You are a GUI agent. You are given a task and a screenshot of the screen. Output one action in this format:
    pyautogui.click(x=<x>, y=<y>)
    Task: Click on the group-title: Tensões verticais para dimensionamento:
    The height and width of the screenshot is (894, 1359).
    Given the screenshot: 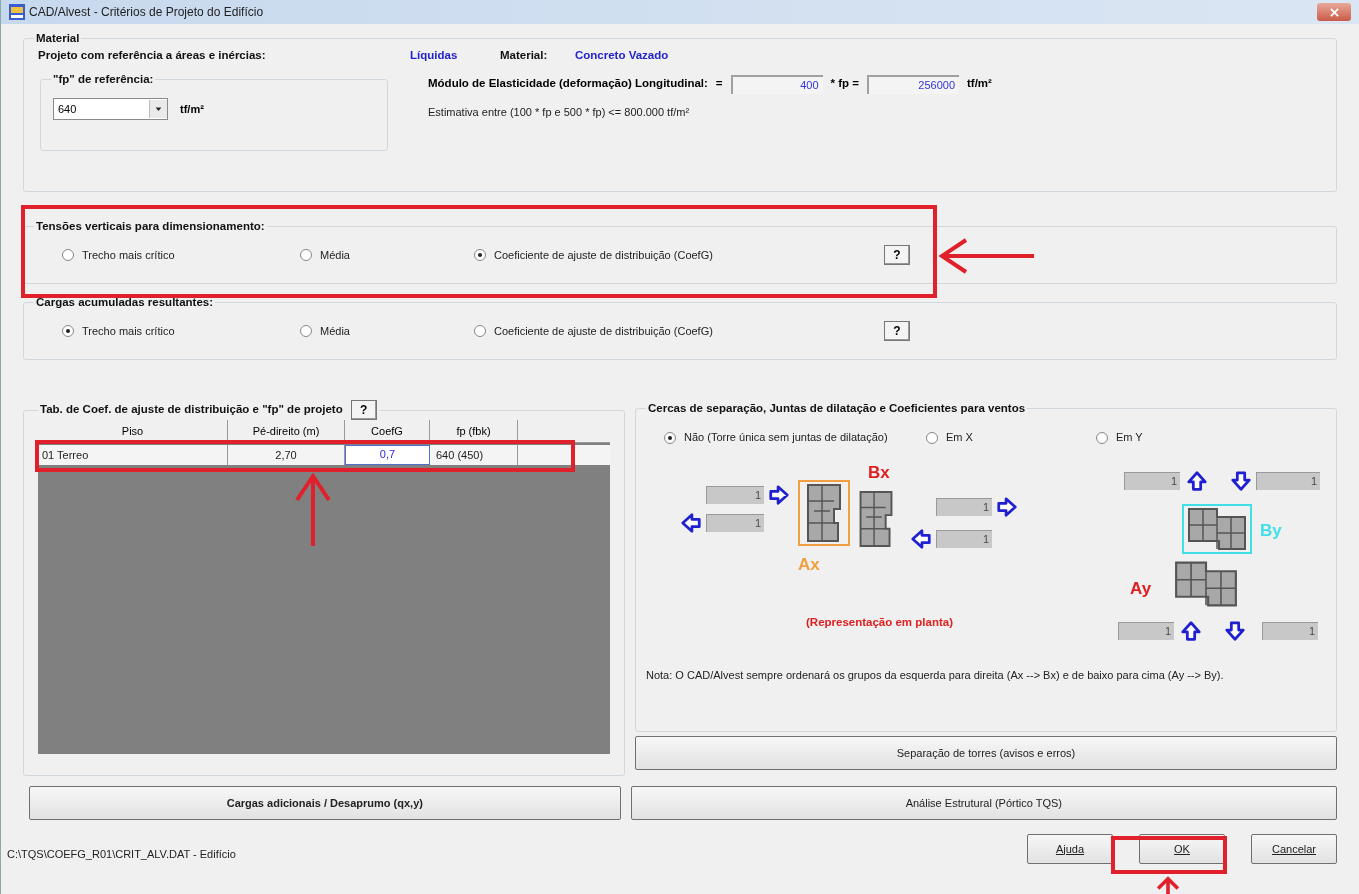 What is the action you would take?
    pyautogui.click(x=150, y=226)
    